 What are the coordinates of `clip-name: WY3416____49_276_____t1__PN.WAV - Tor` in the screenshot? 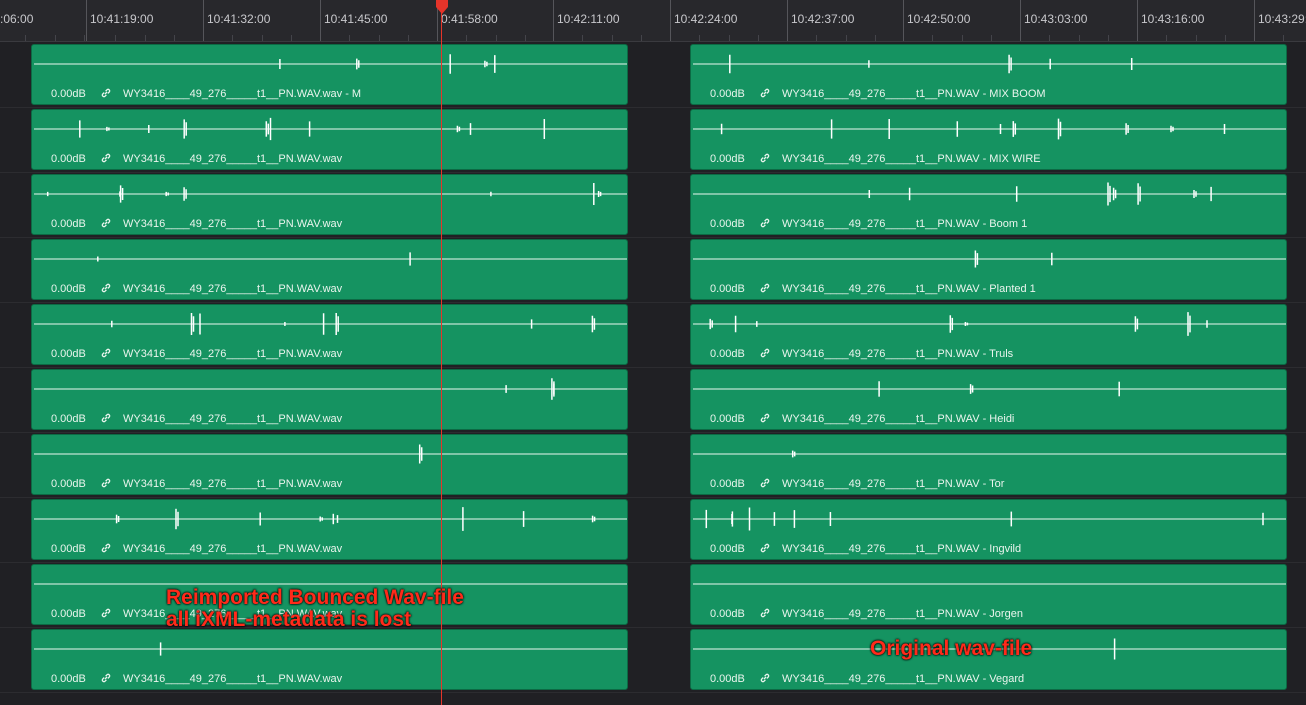 It's located at (893, 484).